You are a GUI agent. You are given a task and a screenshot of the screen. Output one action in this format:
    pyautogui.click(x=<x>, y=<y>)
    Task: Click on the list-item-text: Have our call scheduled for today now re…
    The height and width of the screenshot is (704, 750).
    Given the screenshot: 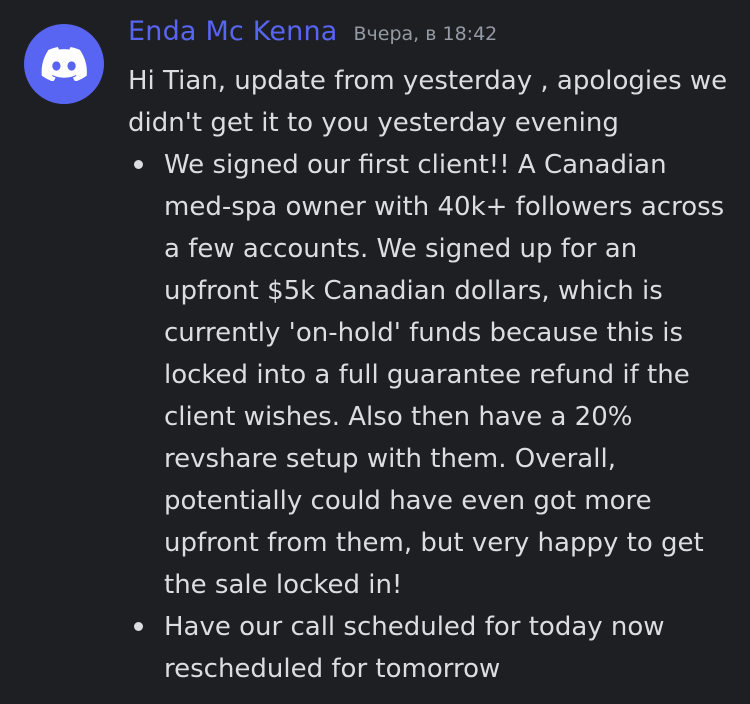 What is the action you would take?
    pyautogui.click(x=414, y=648)
    